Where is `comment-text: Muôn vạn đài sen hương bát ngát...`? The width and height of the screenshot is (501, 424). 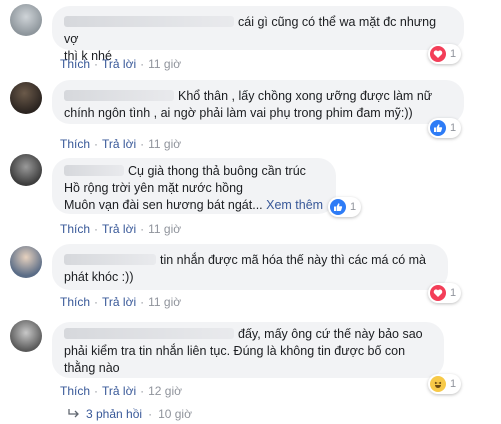 comment-text: Muôn vạn đài sen hương bát ngát... is located at coordinates (163, 205).